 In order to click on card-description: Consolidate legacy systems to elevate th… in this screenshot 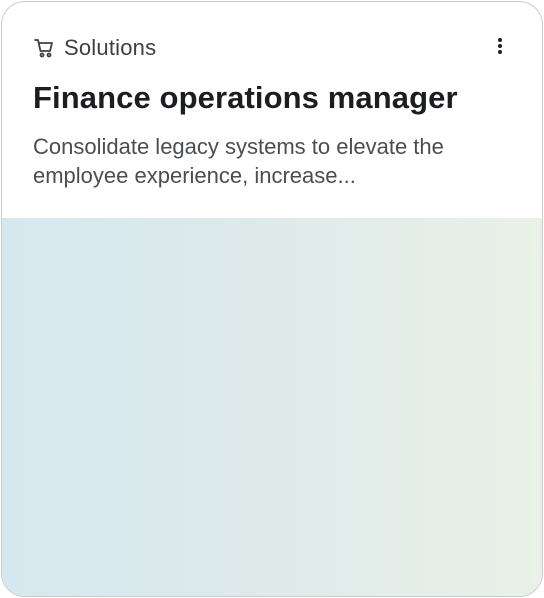, I will do `click(238, 161)`.